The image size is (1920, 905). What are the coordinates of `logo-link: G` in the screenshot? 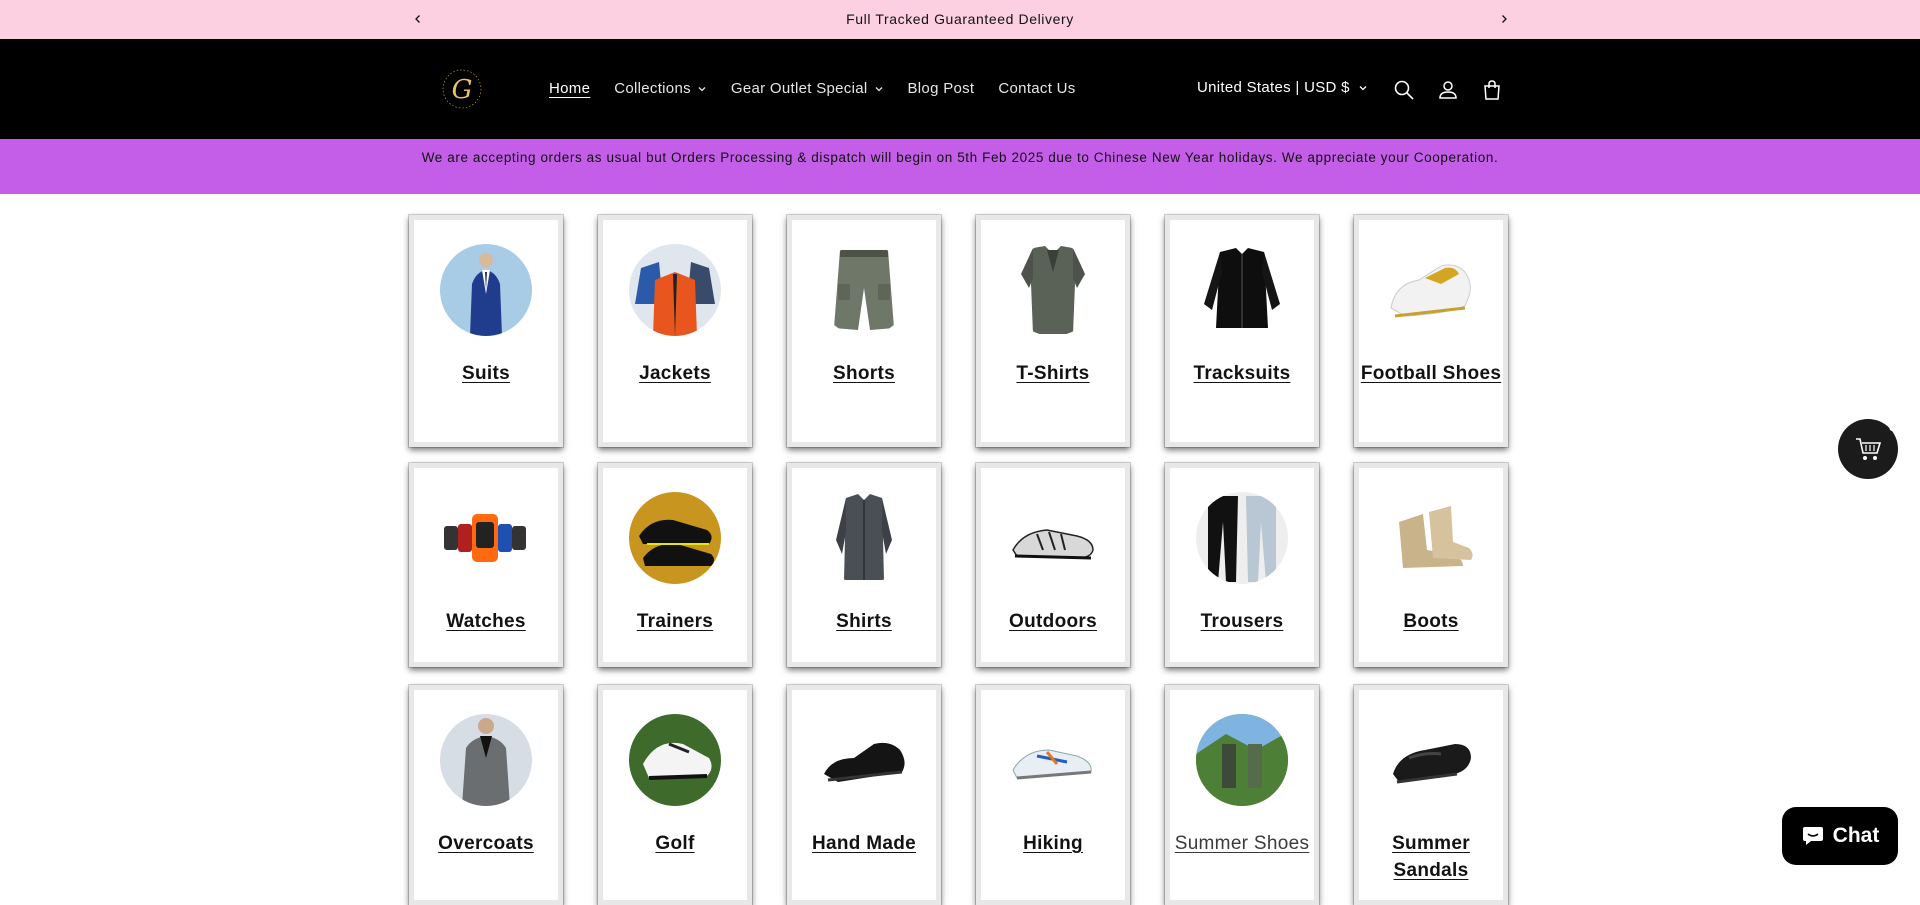 It's located at (462, 89).